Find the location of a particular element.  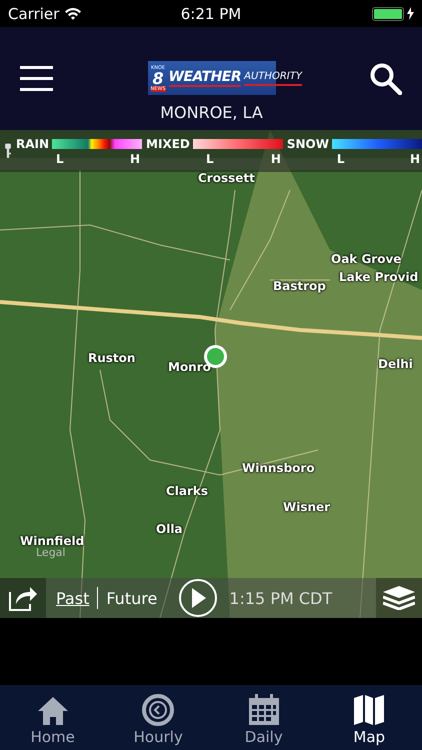

legend-label: MIXED is located at coordinates (168, 143).